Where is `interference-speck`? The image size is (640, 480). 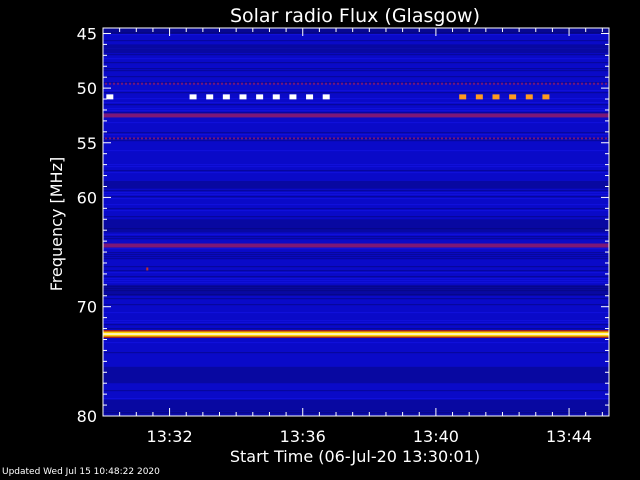 interference-speck is located at coordinates (147, 269).